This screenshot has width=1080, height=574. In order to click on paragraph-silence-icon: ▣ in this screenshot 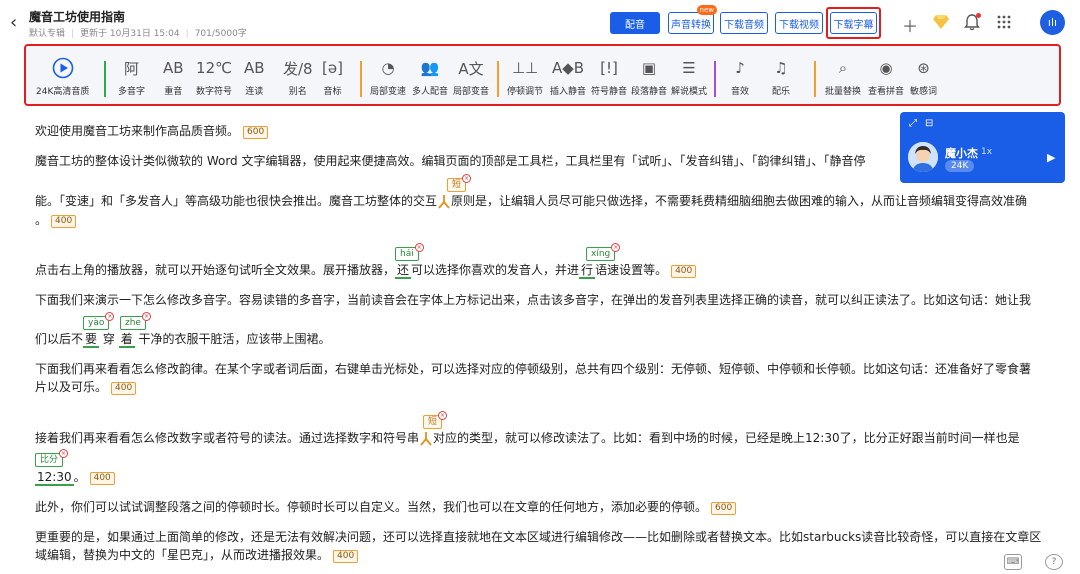, I will do `click(649, 68)`.